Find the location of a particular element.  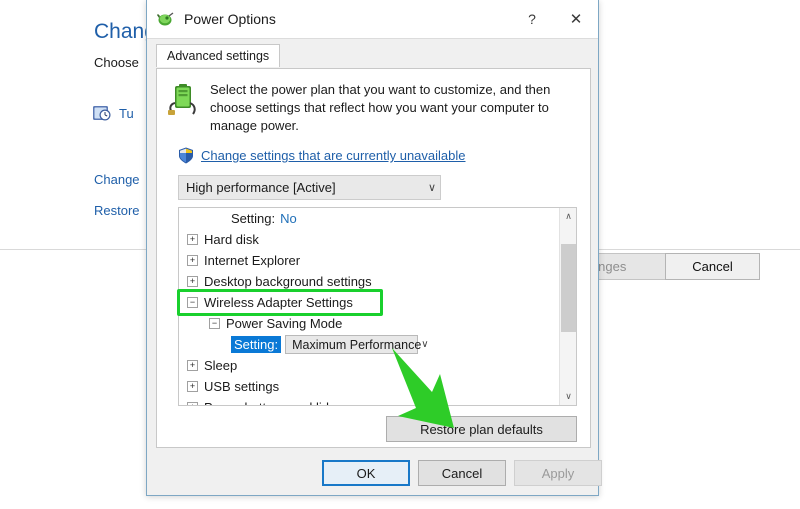

tab-advanced-settings: Advanced settings is located at coordinates (218, 55).